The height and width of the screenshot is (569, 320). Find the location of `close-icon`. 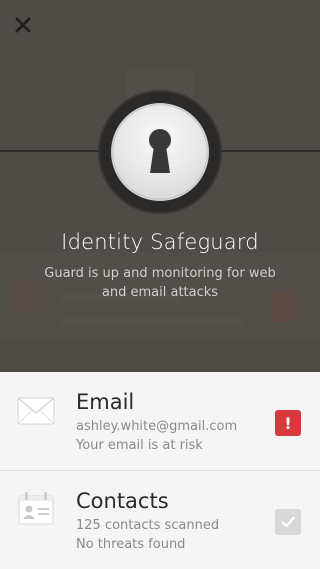

close-icon is located at coordinates (23, 25).